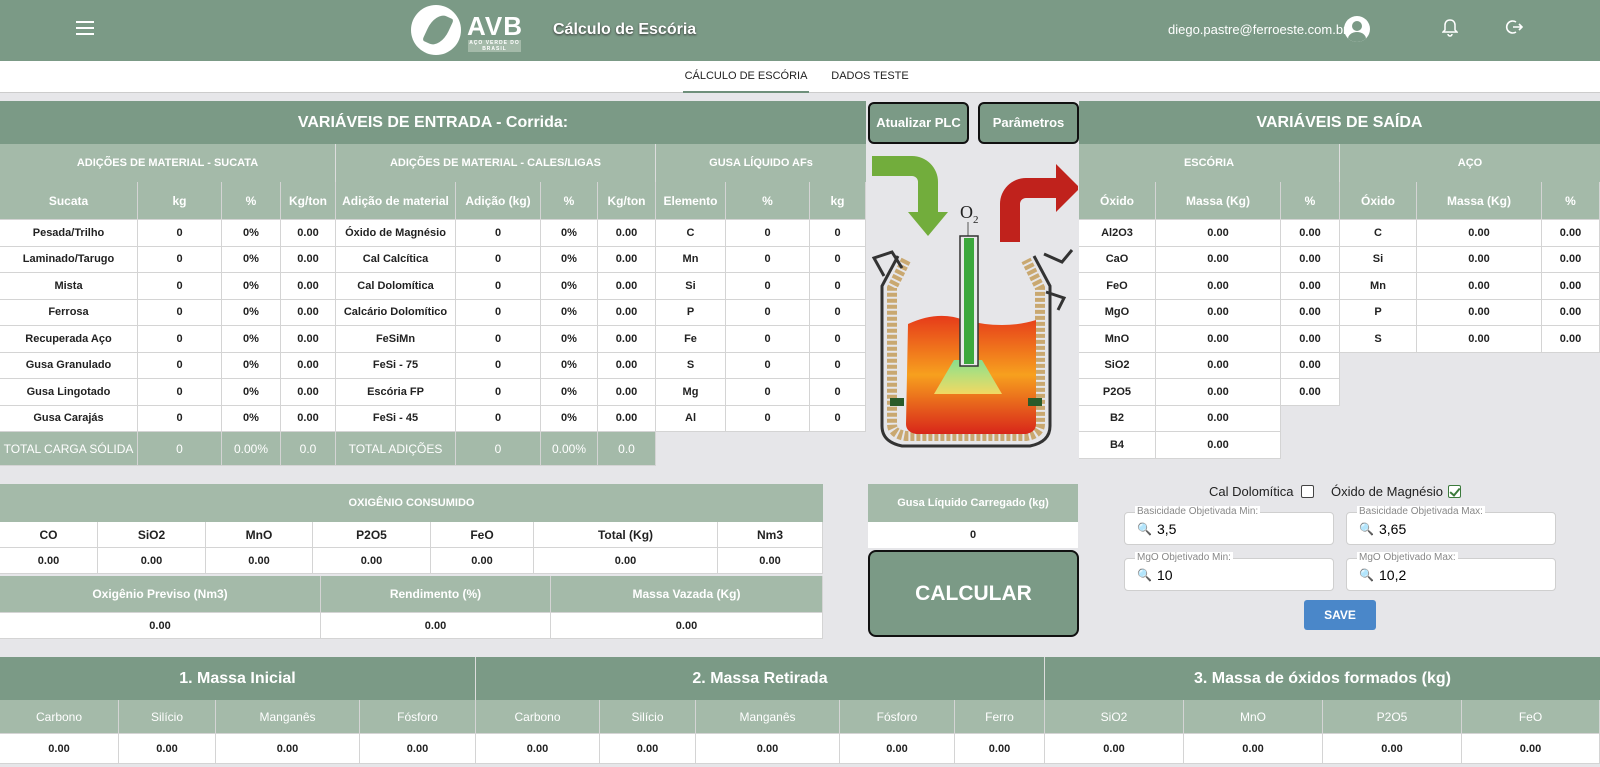 The image size is (1600, 767). What do you see at coordinates (396, 233) in the screenshot?
I see `table-cell: Óxido de Magnésio` at bounding box center [396, 233].